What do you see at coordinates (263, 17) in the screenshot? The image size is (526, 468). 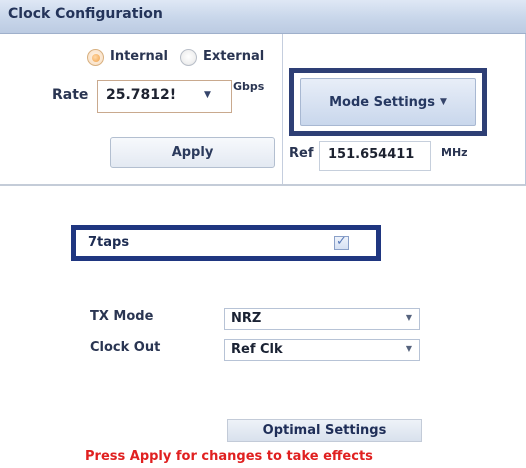 I see `panel-header: Clock Configuration` at bounding box center [263, 17].